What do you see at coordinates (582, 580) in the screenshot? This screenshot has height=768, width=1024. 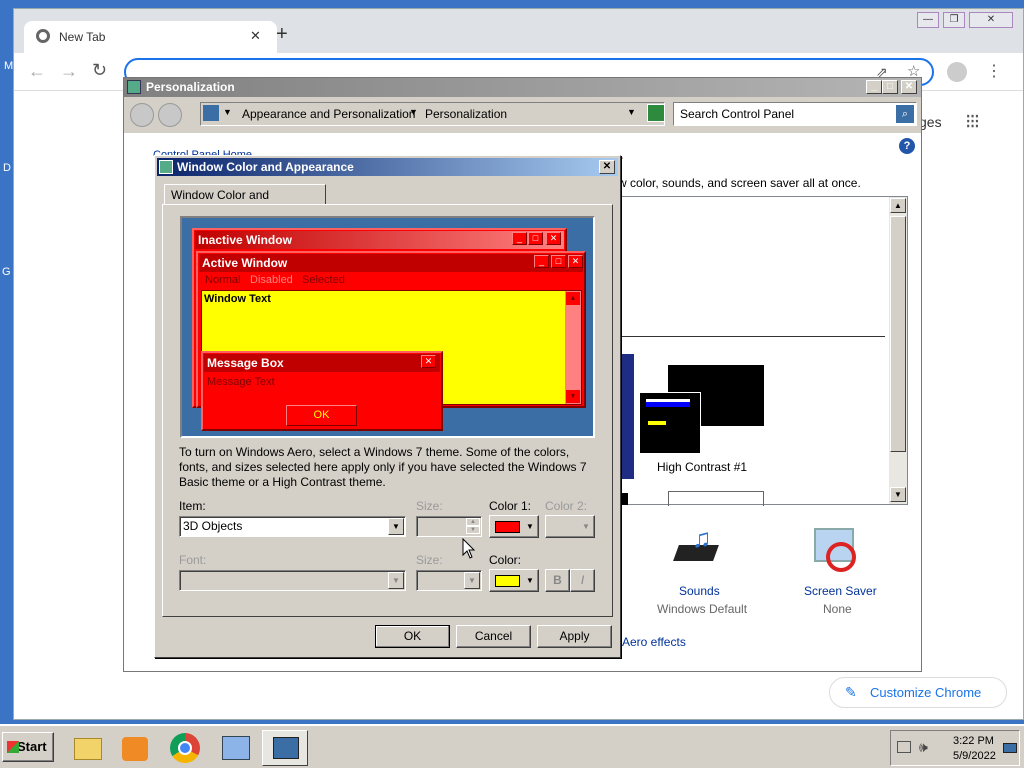 I see `italic-button: I` at bounding box center [582, 580].